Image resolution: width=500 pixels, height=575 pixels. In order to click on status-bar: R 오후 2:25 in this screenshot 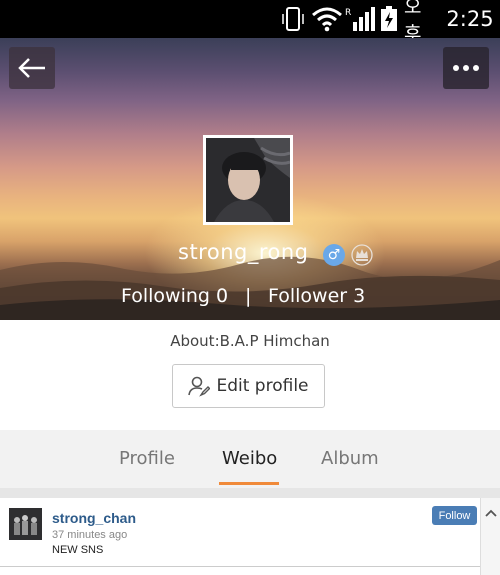, I will do `click(250, 22)`.